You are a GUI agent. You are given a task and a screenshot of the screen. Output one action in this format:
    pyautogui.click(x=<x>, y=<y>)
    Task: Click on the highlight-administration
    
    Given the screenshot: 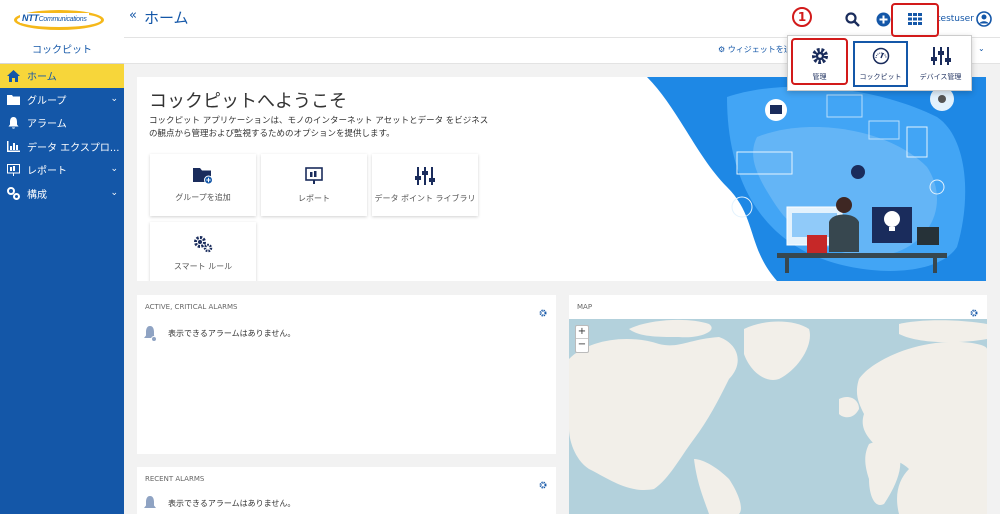 What is the action you would take?
    pyautogui.click(x=819, y=61)
    